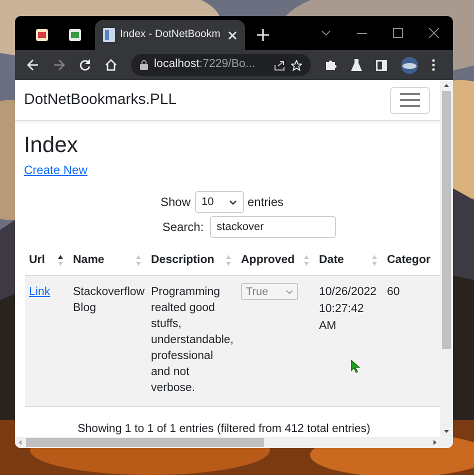 Image resolution: width=474 pixels, height=475 pixels. Describe the element at coordinates (355, 366) in the screenshot. I see `mouse-cursor-icon` at that location.